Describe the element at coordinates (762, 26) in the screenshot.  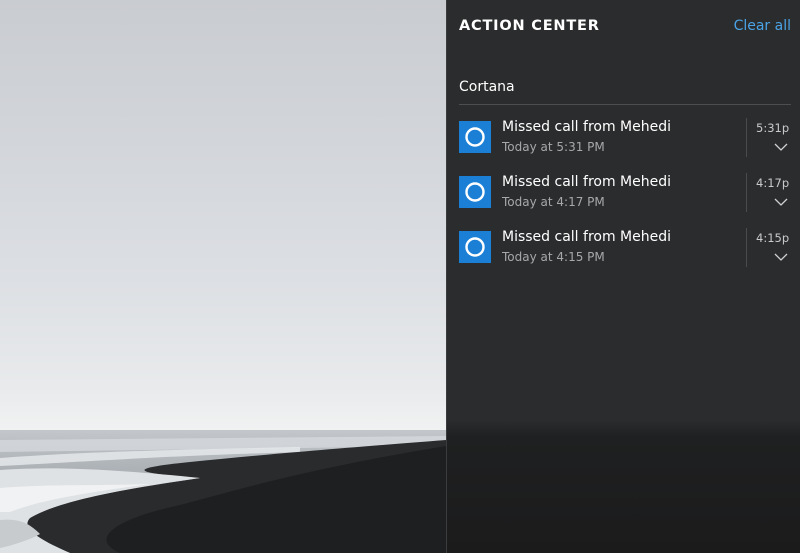
I see `clear-all-button: Clear all` at that location.